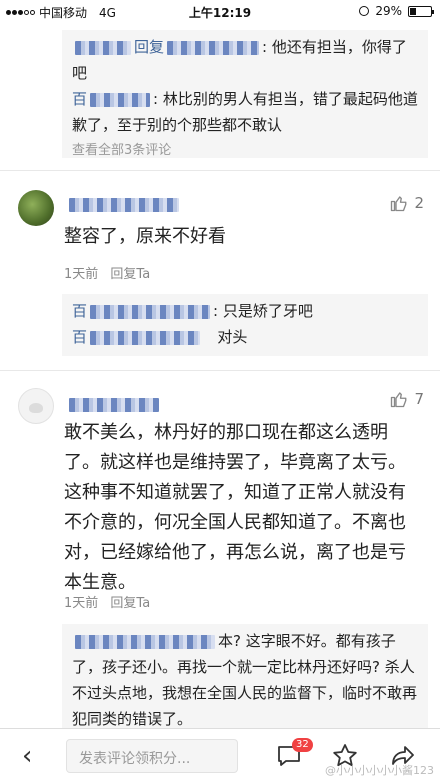 The height and width of the screenshot is (782, 440). I want to click on reply-thread: 百: 只是矫了牙吧 百 对头, so click(245, 325).